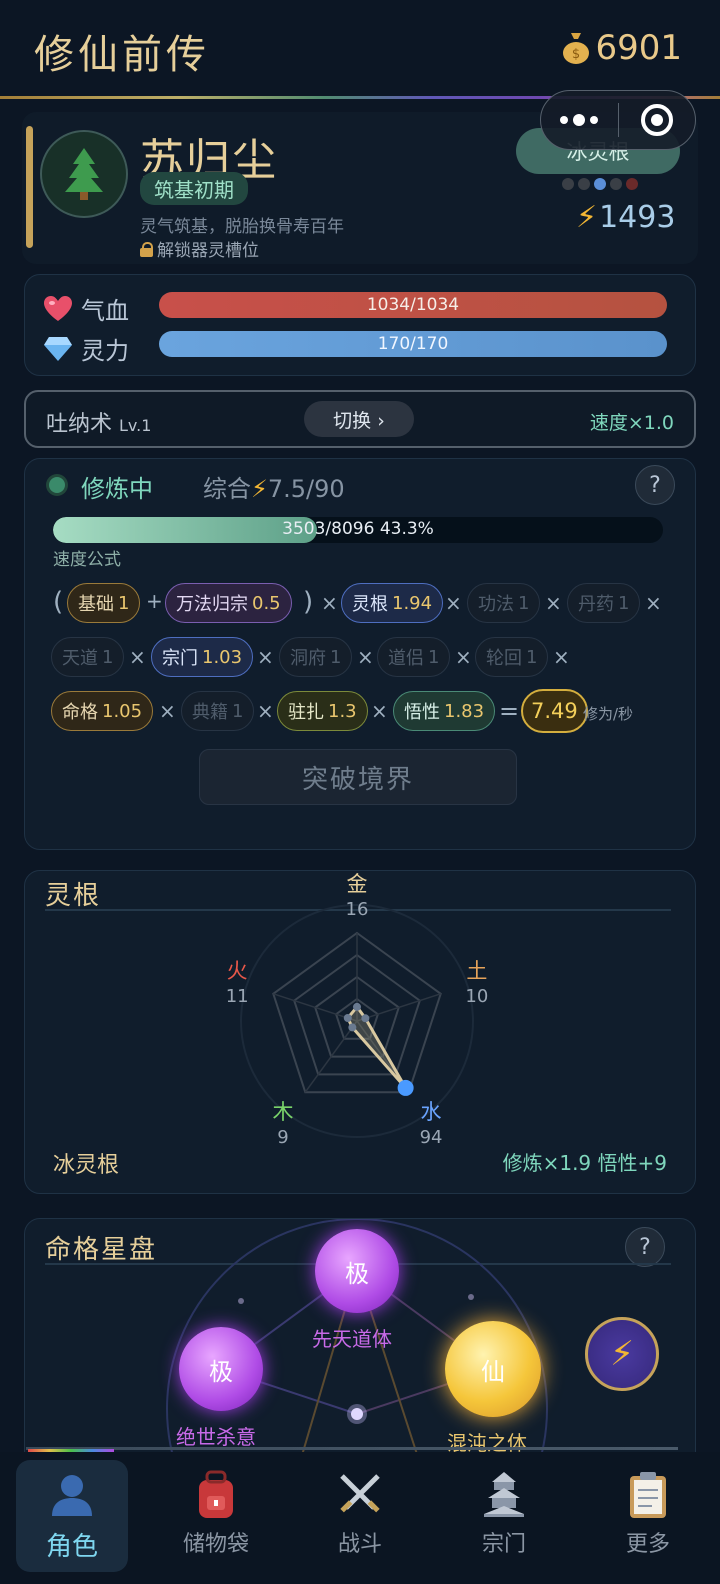 The height and width of the screenshot is (1584, 720). I want to click on radar-value-1: 10, so click(476, 996).